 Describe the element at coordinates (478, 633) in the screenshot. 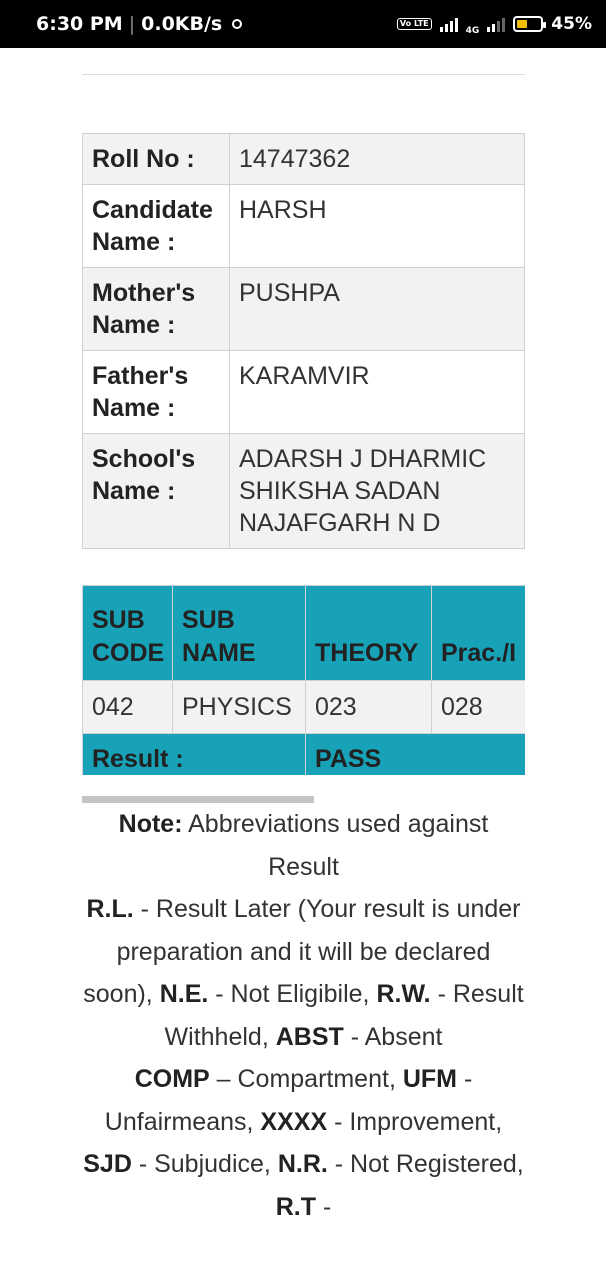

I see `col-header-practical: Prac./I` at that location.